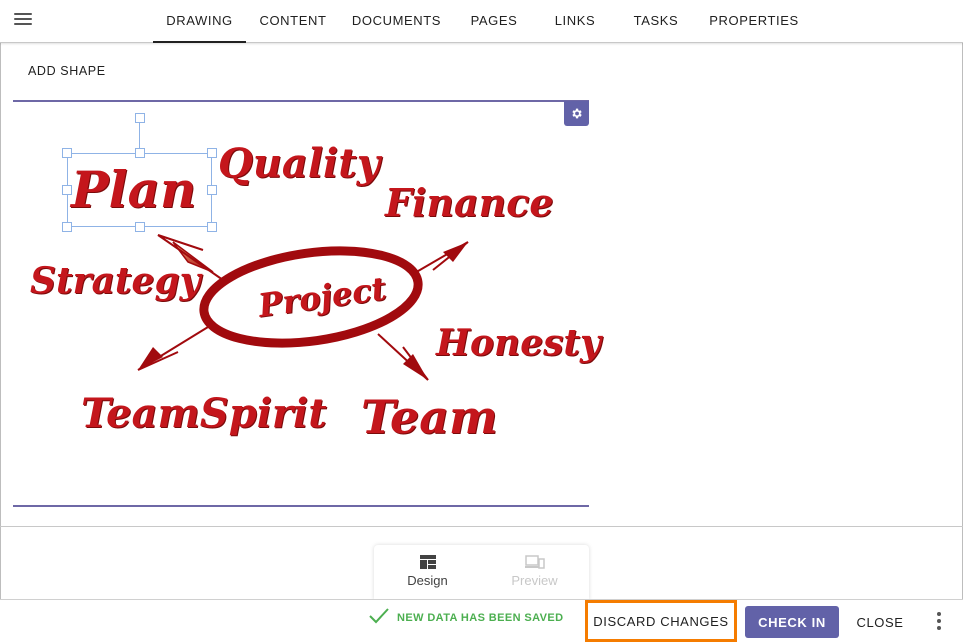  Describe the element at coordinates (534, 562) in the screenshot. I see `devices-icon` at that location.